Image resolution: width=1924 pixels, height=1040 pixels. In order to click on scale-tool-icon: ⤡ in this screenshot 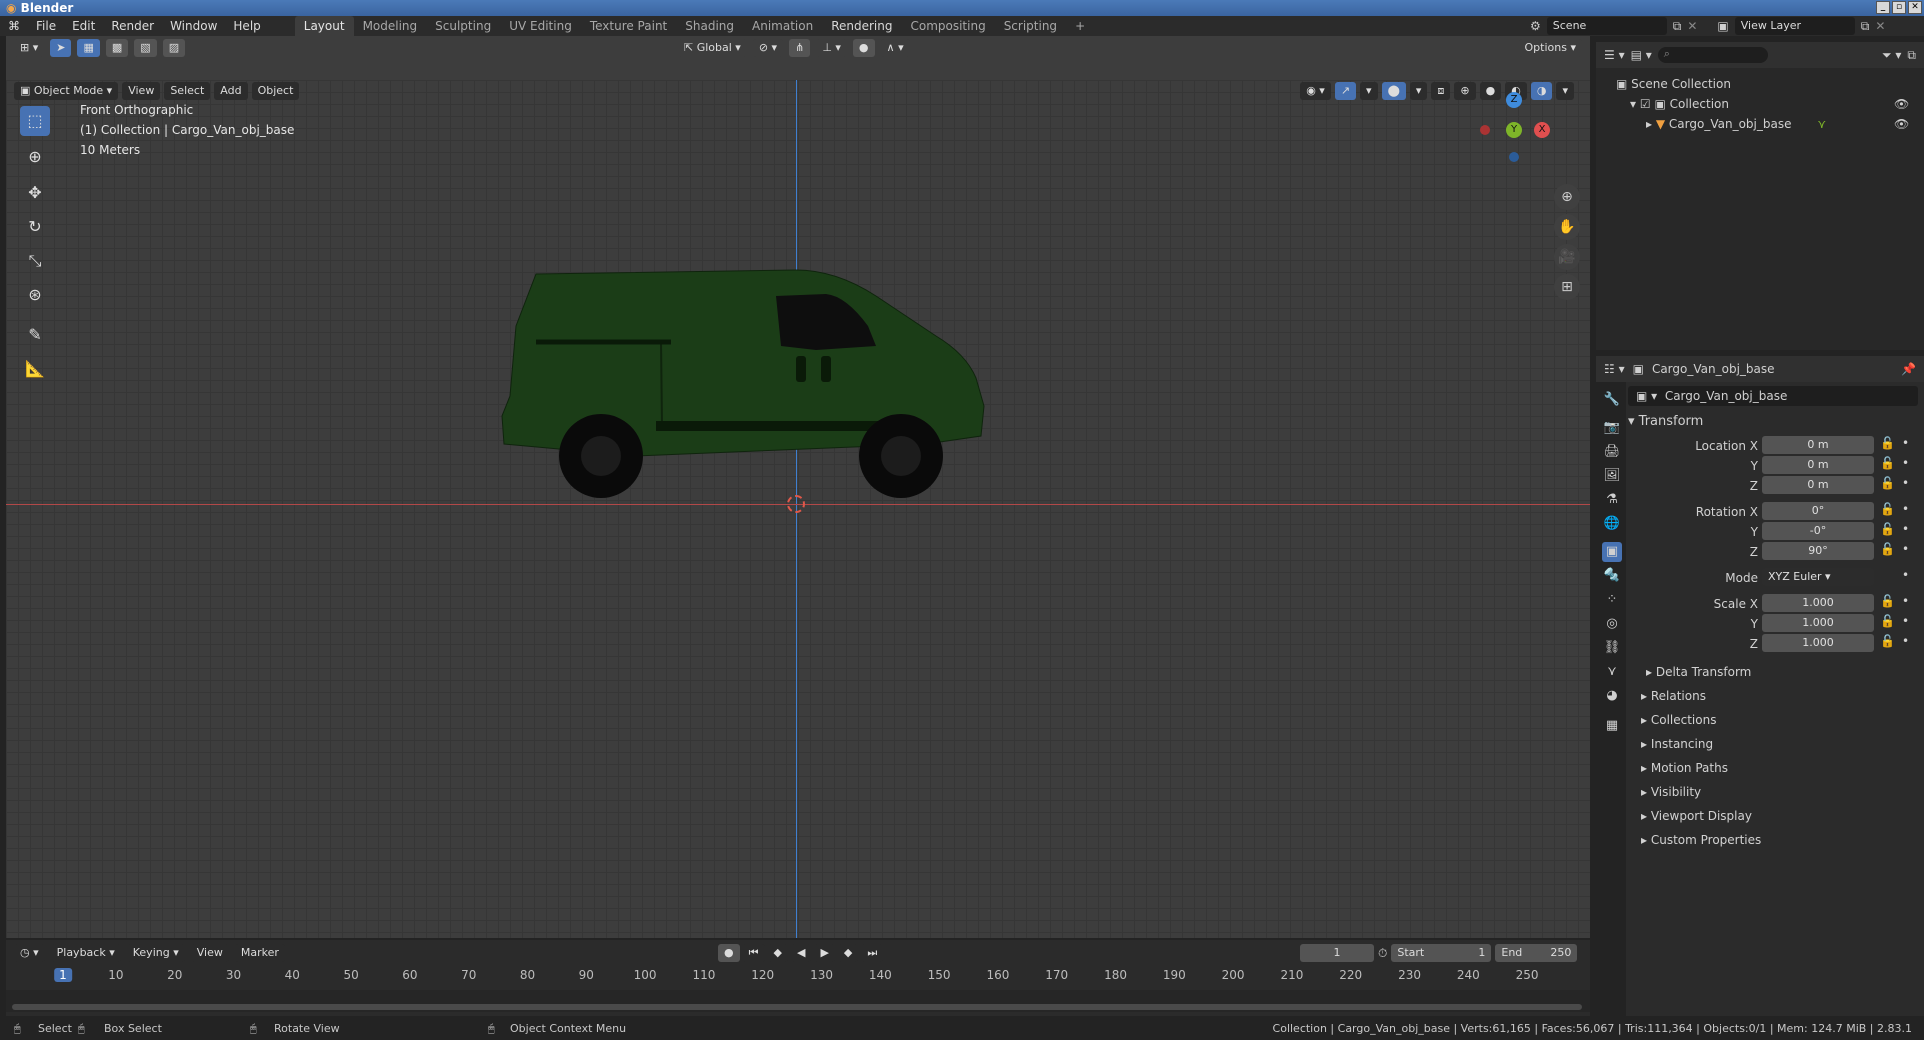, I will do `click(35, 261)`.